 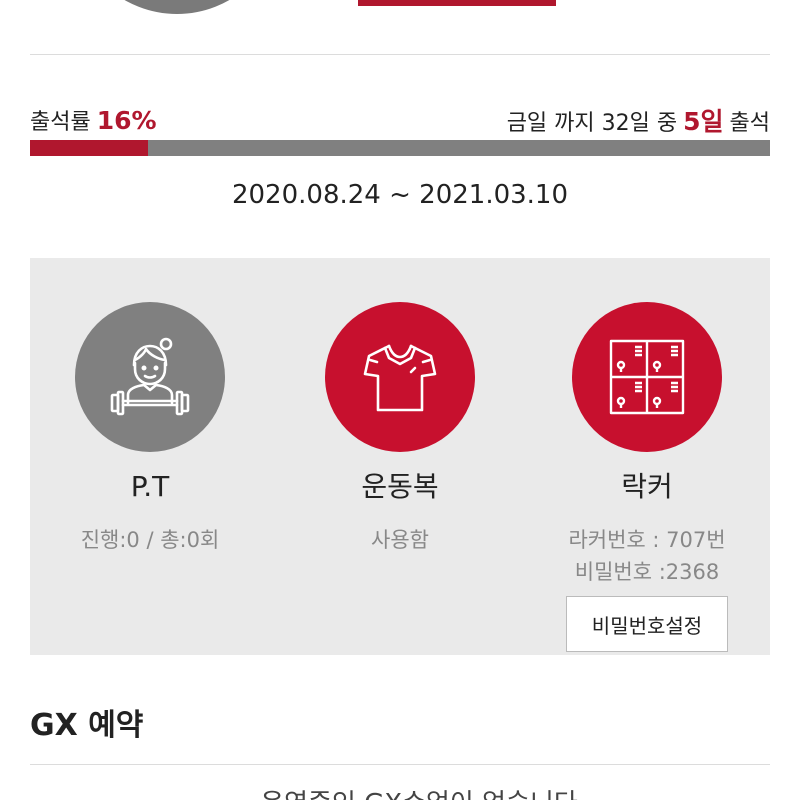 What do you see at coordinates (89, 148) in the screenshot?
I see `attendance-progress-fill` at bounding box center [89, 148].